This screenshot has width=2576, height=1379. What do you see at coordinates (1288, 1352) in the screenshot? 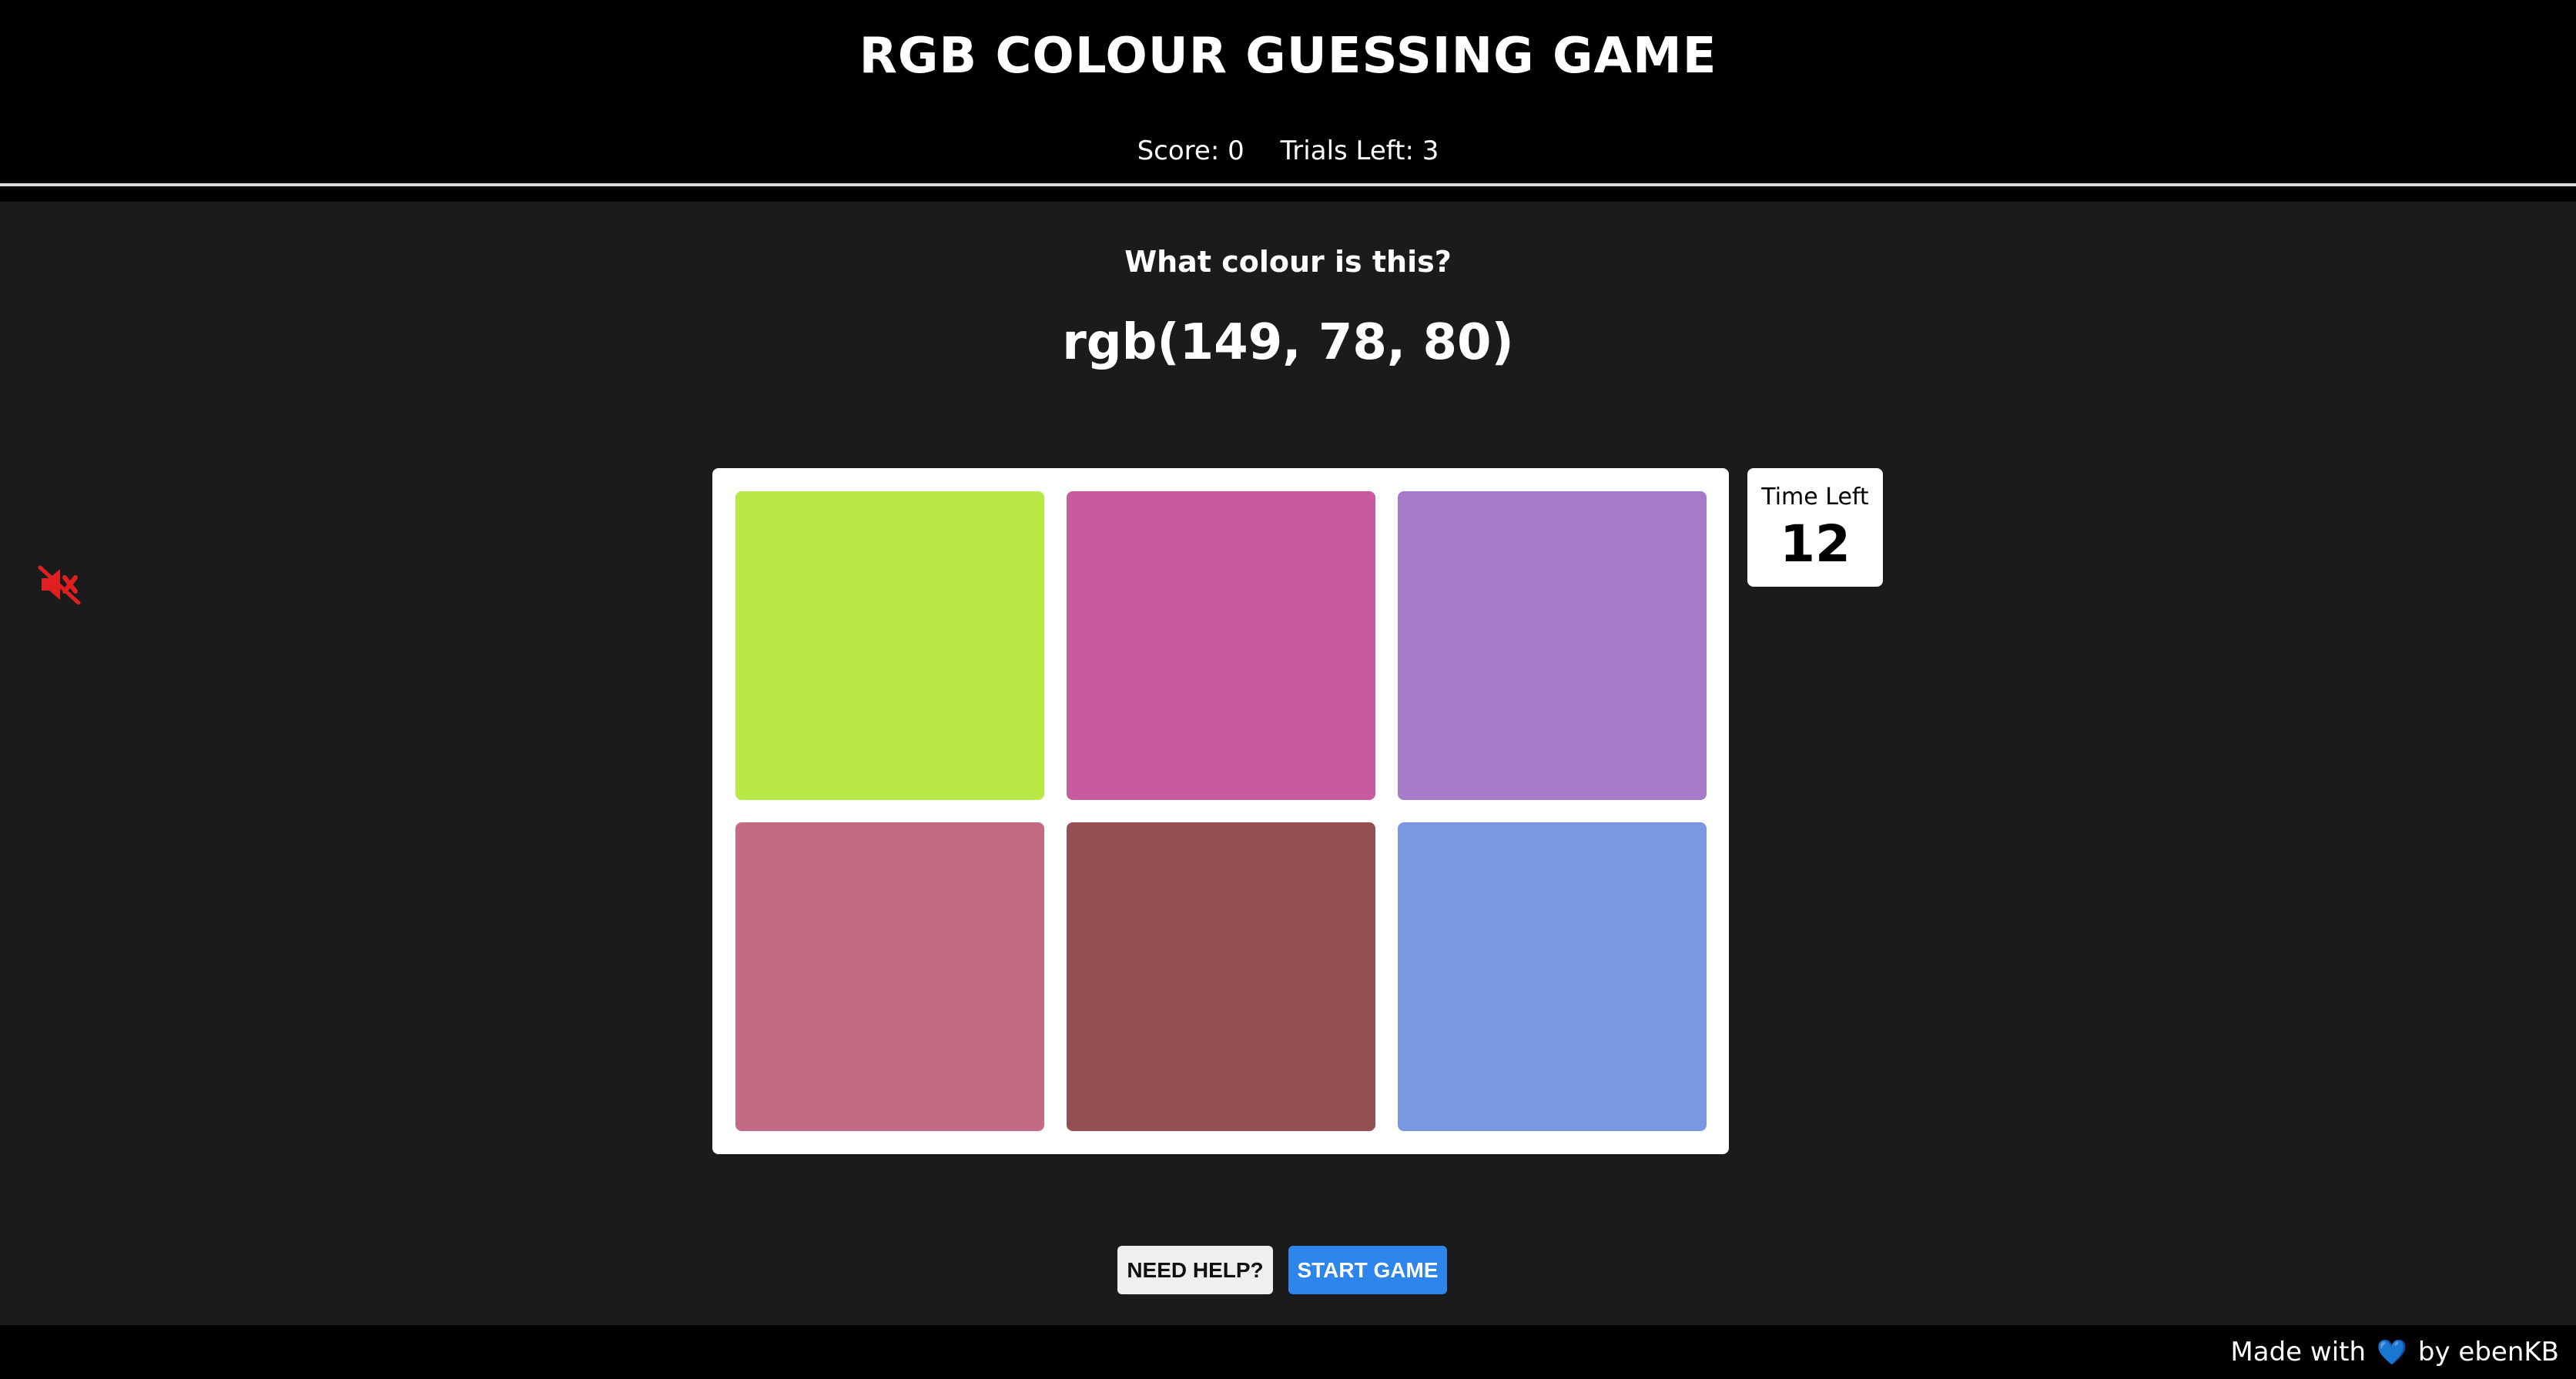
I see `footer: Made with 💙 by ebenKB` at bounding box center [1288, 1352].